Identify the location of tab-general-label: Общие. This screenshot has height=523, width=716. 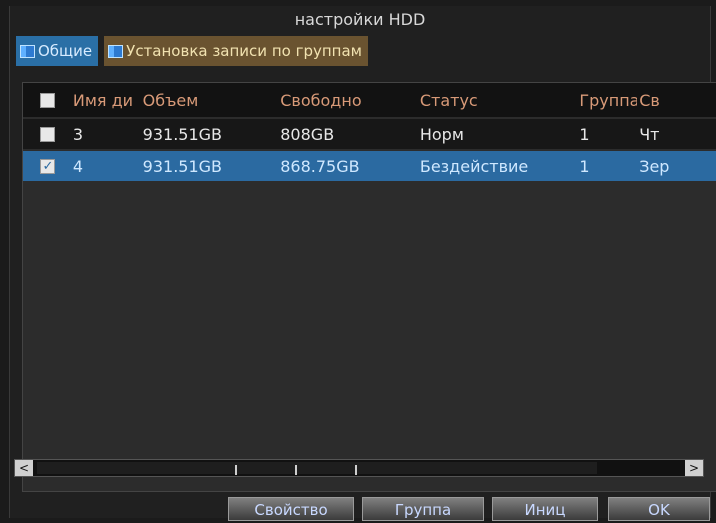
(65, 51).